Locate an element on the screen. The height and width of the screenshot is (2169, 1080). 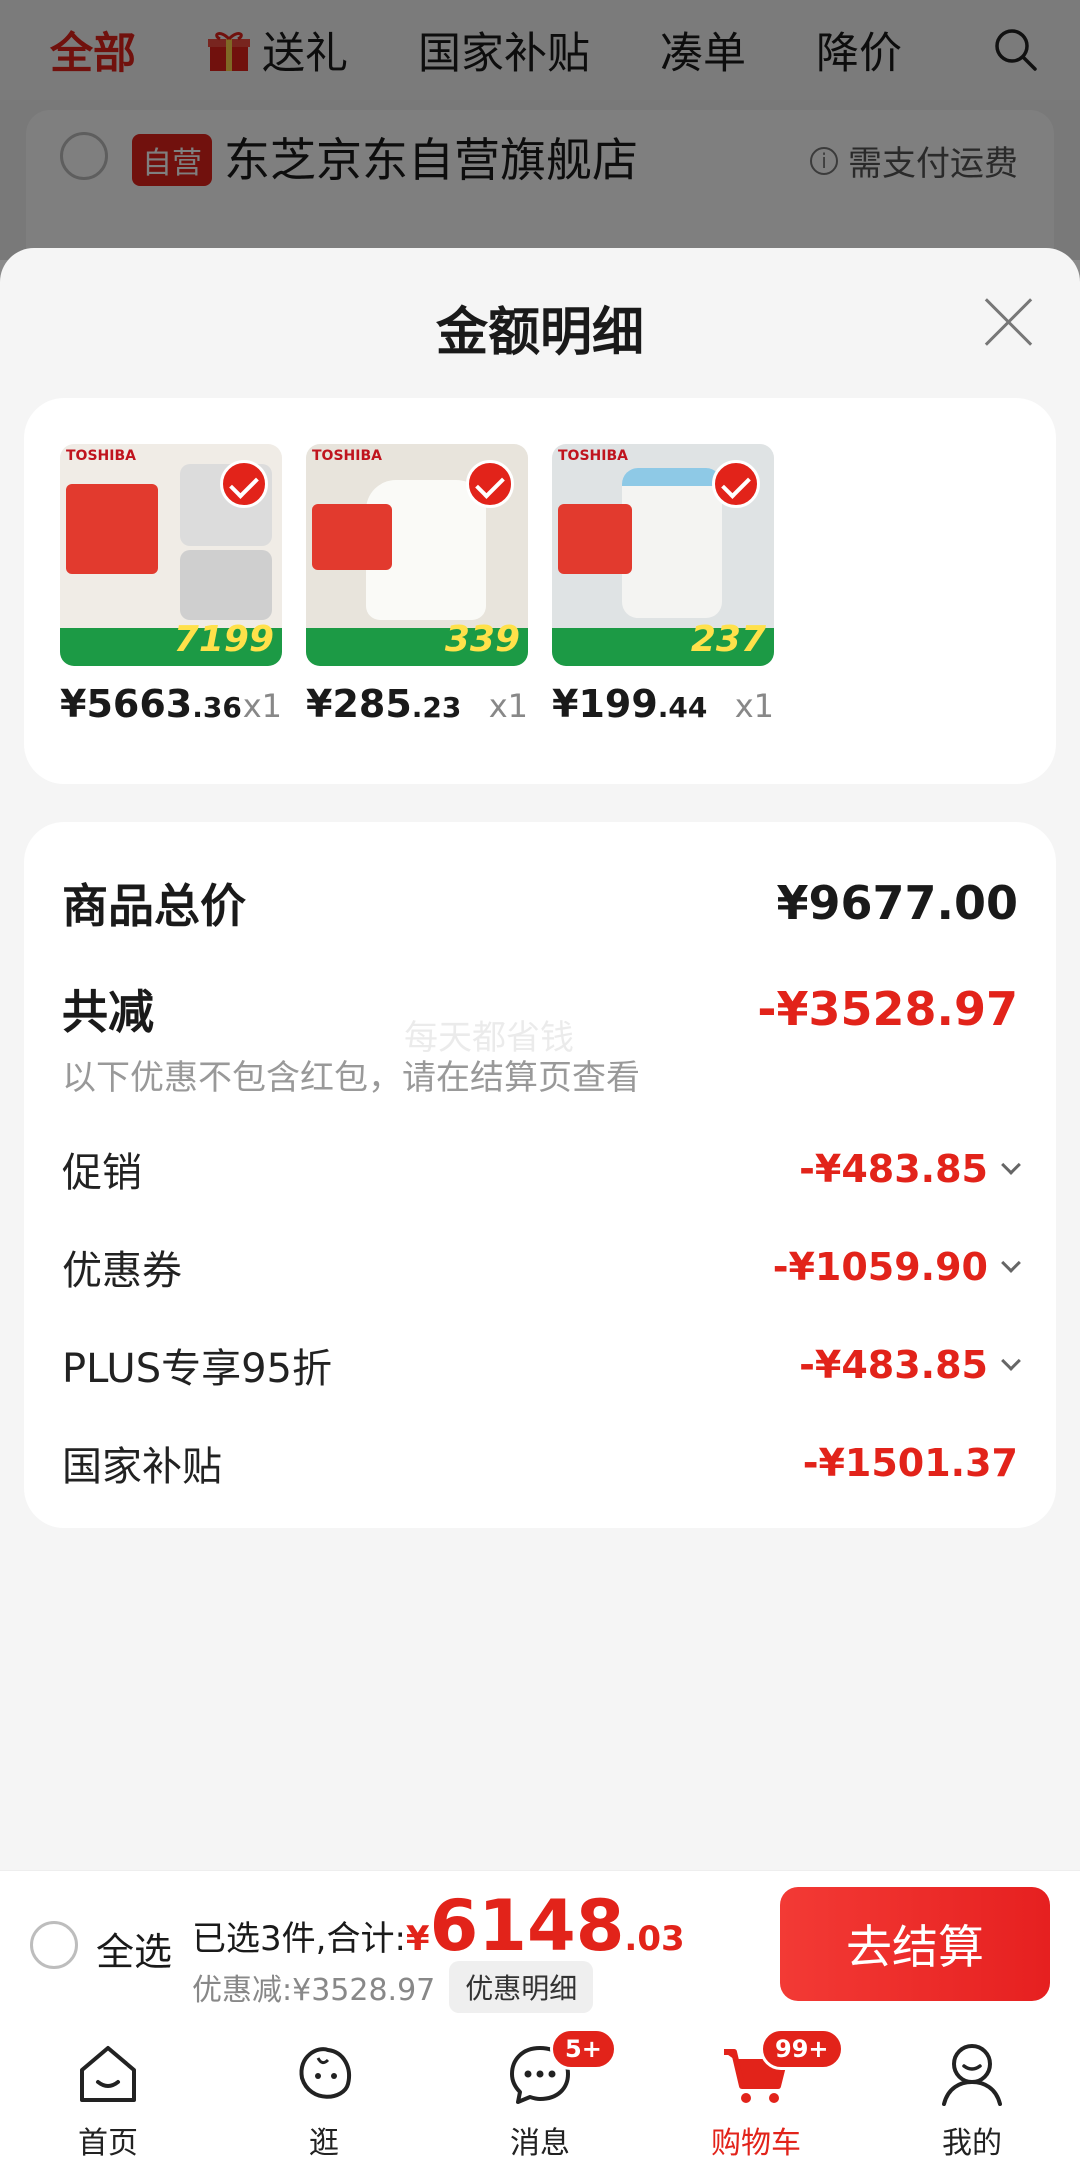
product-thumbnail: TOSHIBA 237 is located at coordinates (663, 555).